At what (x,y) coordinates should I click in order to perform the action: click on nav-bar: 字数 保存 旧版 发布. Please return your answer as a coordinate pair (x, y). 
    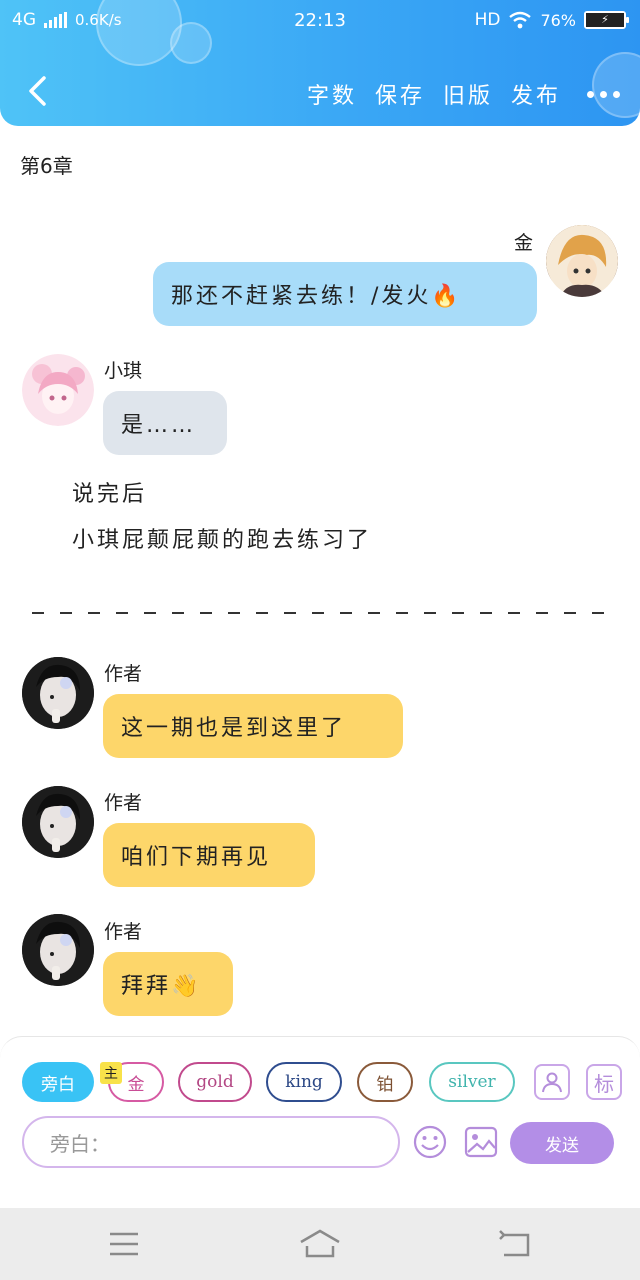
    Looking at the image, I should click on (320, 92).